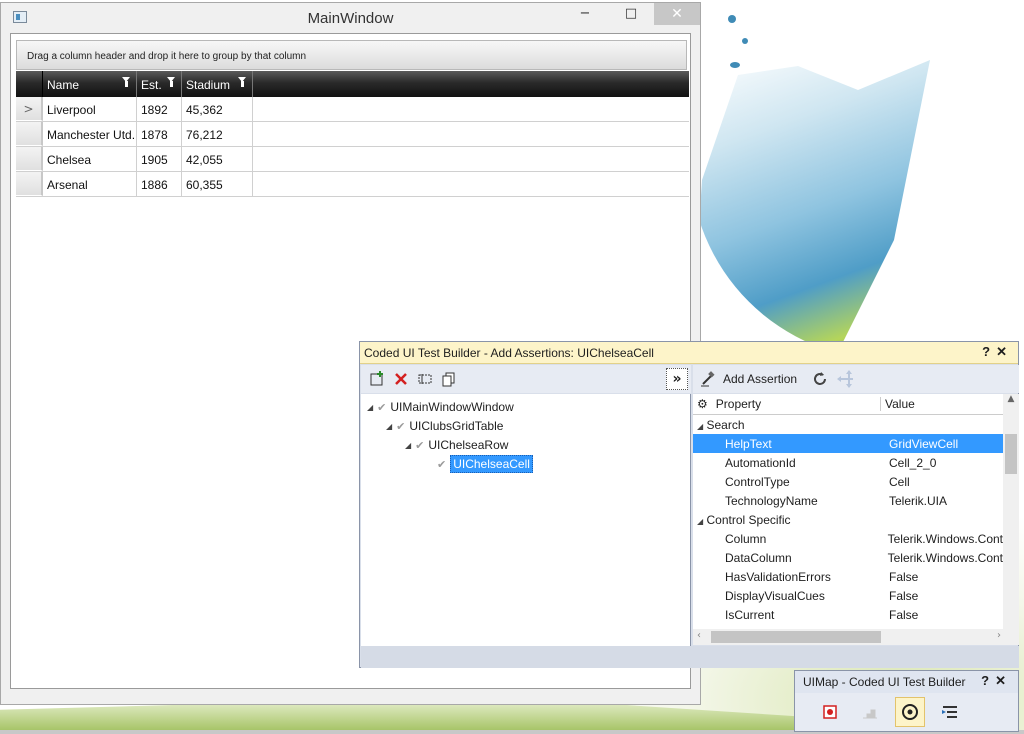 The width and height of the screenshot is (1024, 734). Describe the element at coordinates (377, 379) in the screenshot. I see `add-control-icon` at that location.